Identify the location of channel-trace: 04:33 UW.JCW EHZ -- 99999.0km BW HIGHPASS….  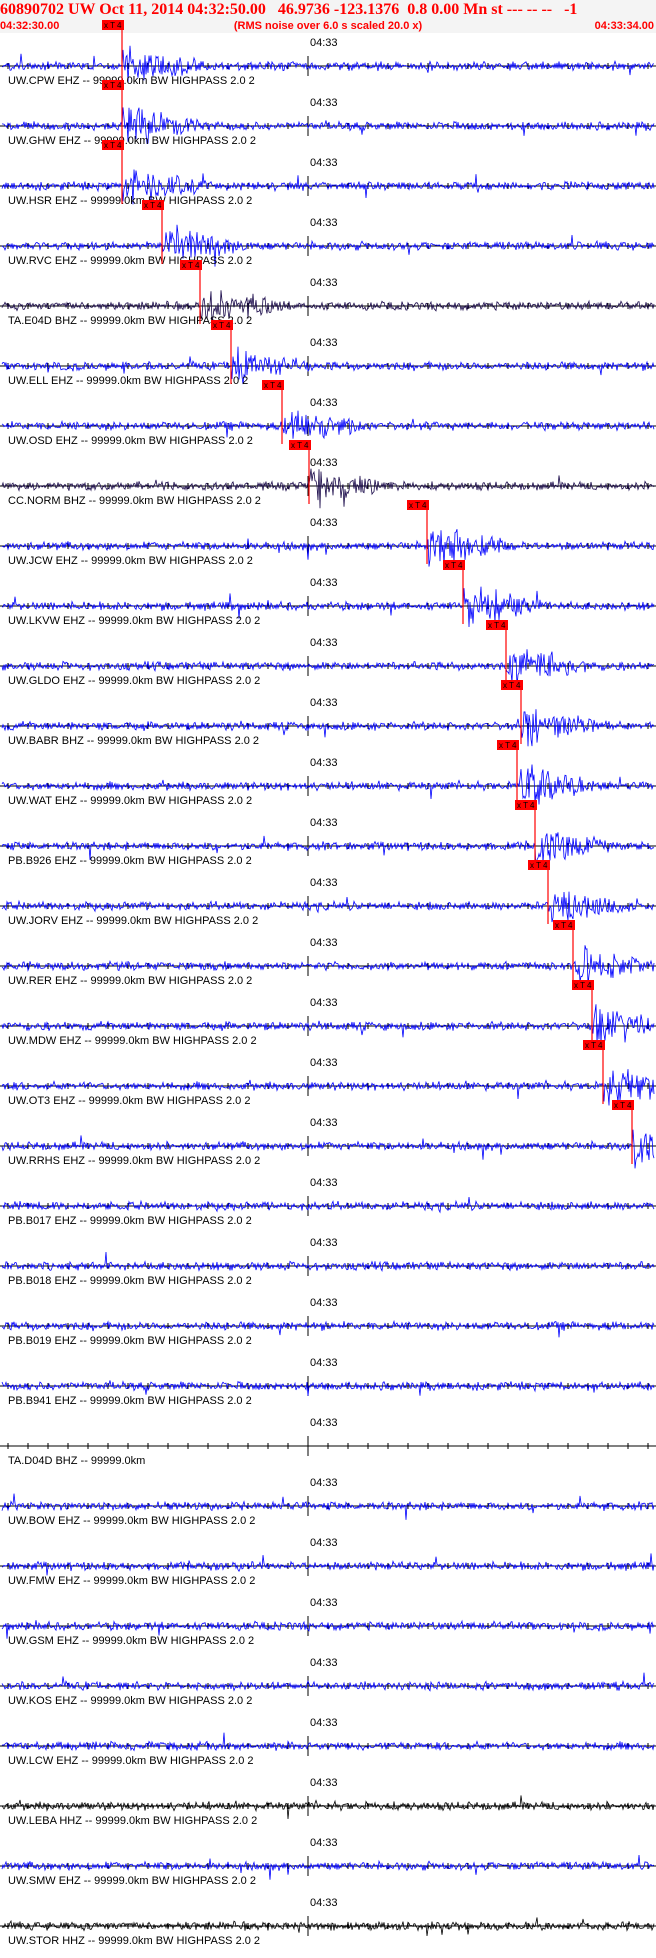
(328, 533).